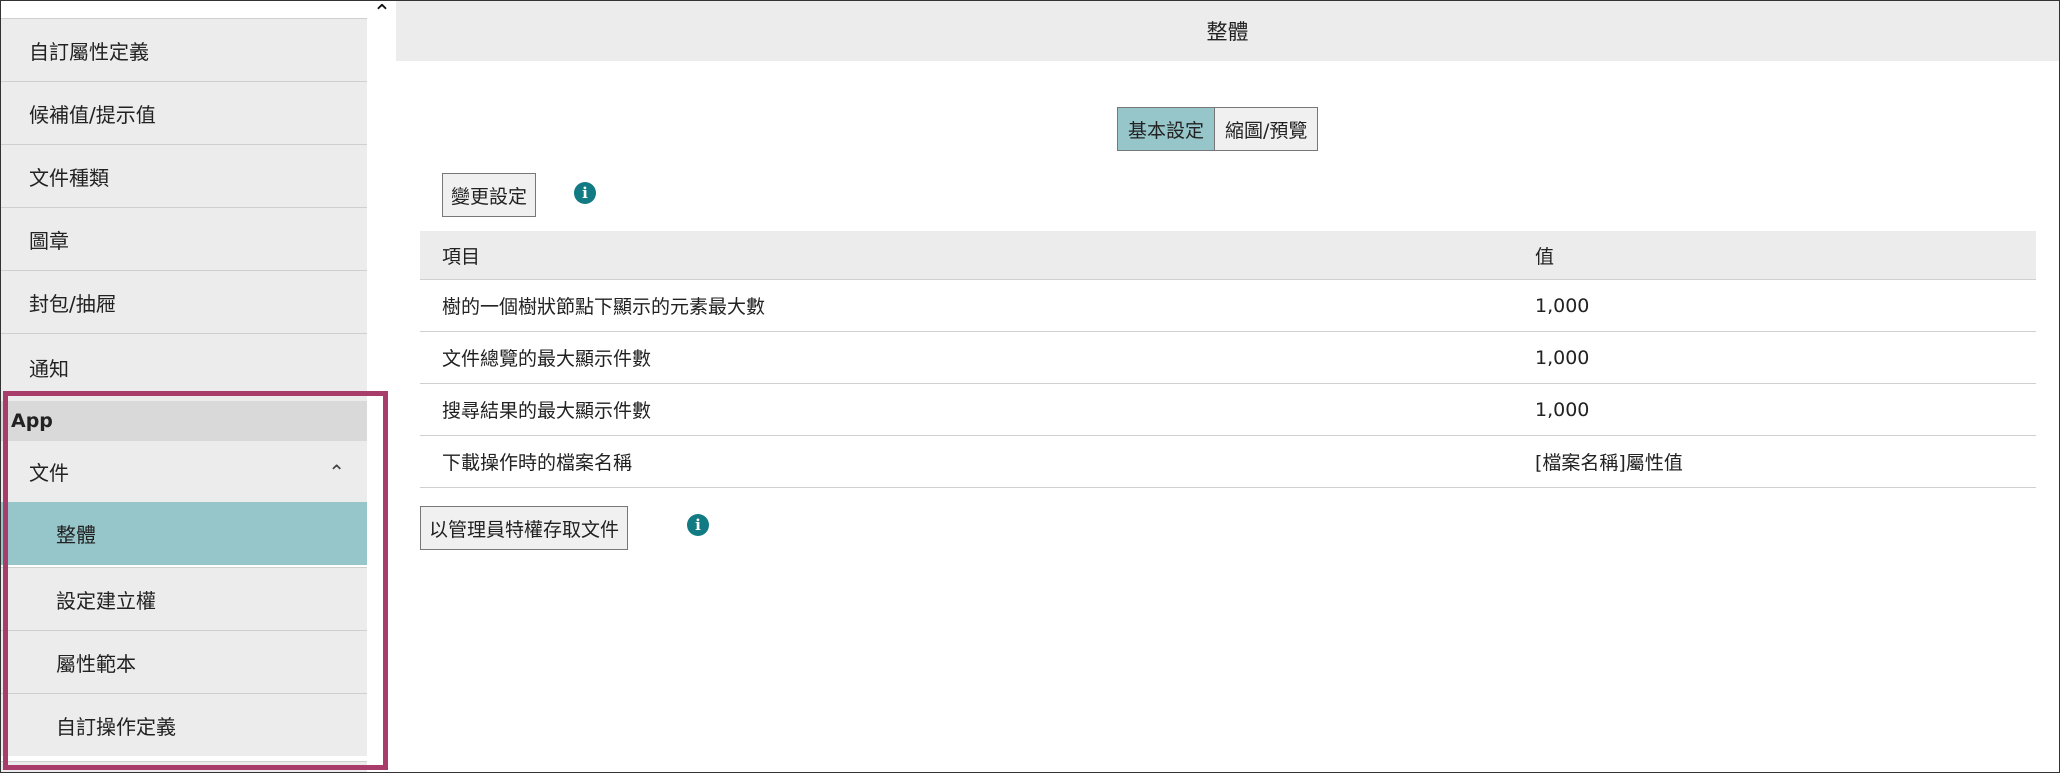 The width and height of the screenshot is (2062, 776). I want to click on admin-access-button: 以管理員特權存取文件, so click(524, 528).